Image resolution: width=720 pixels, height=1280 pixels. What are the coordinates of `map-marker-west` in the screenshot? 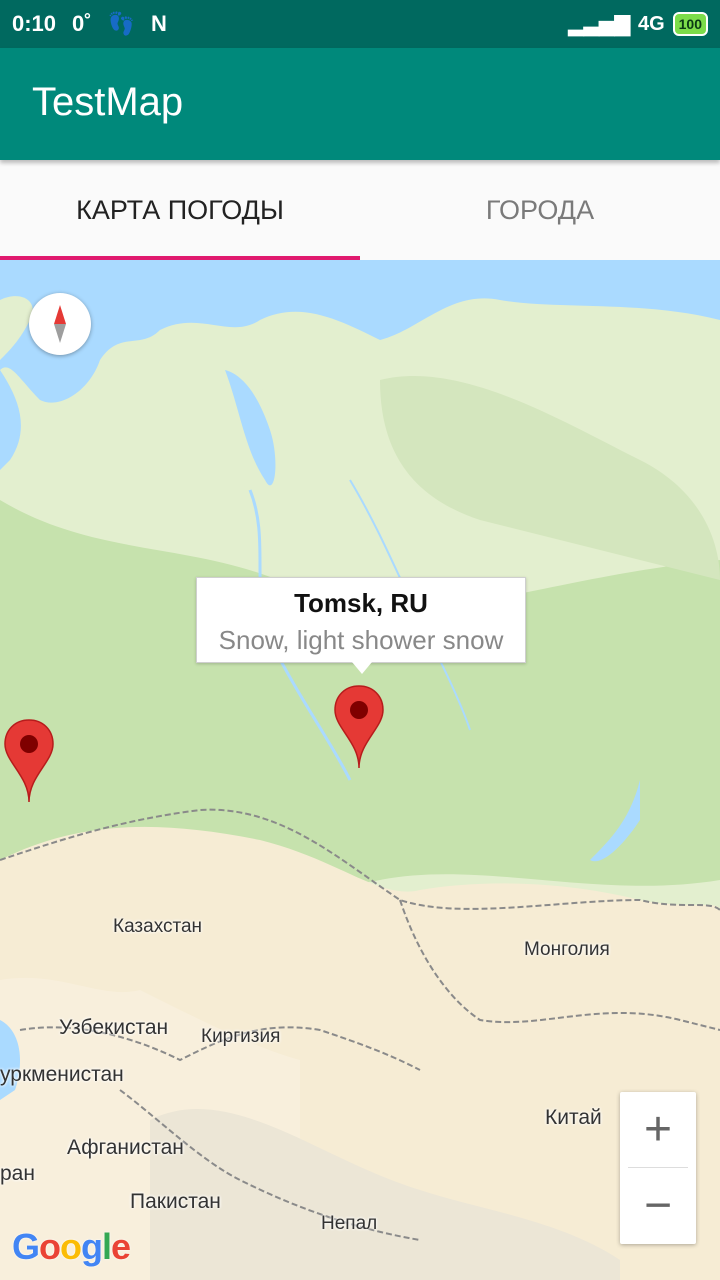 It's located at (29, 761).